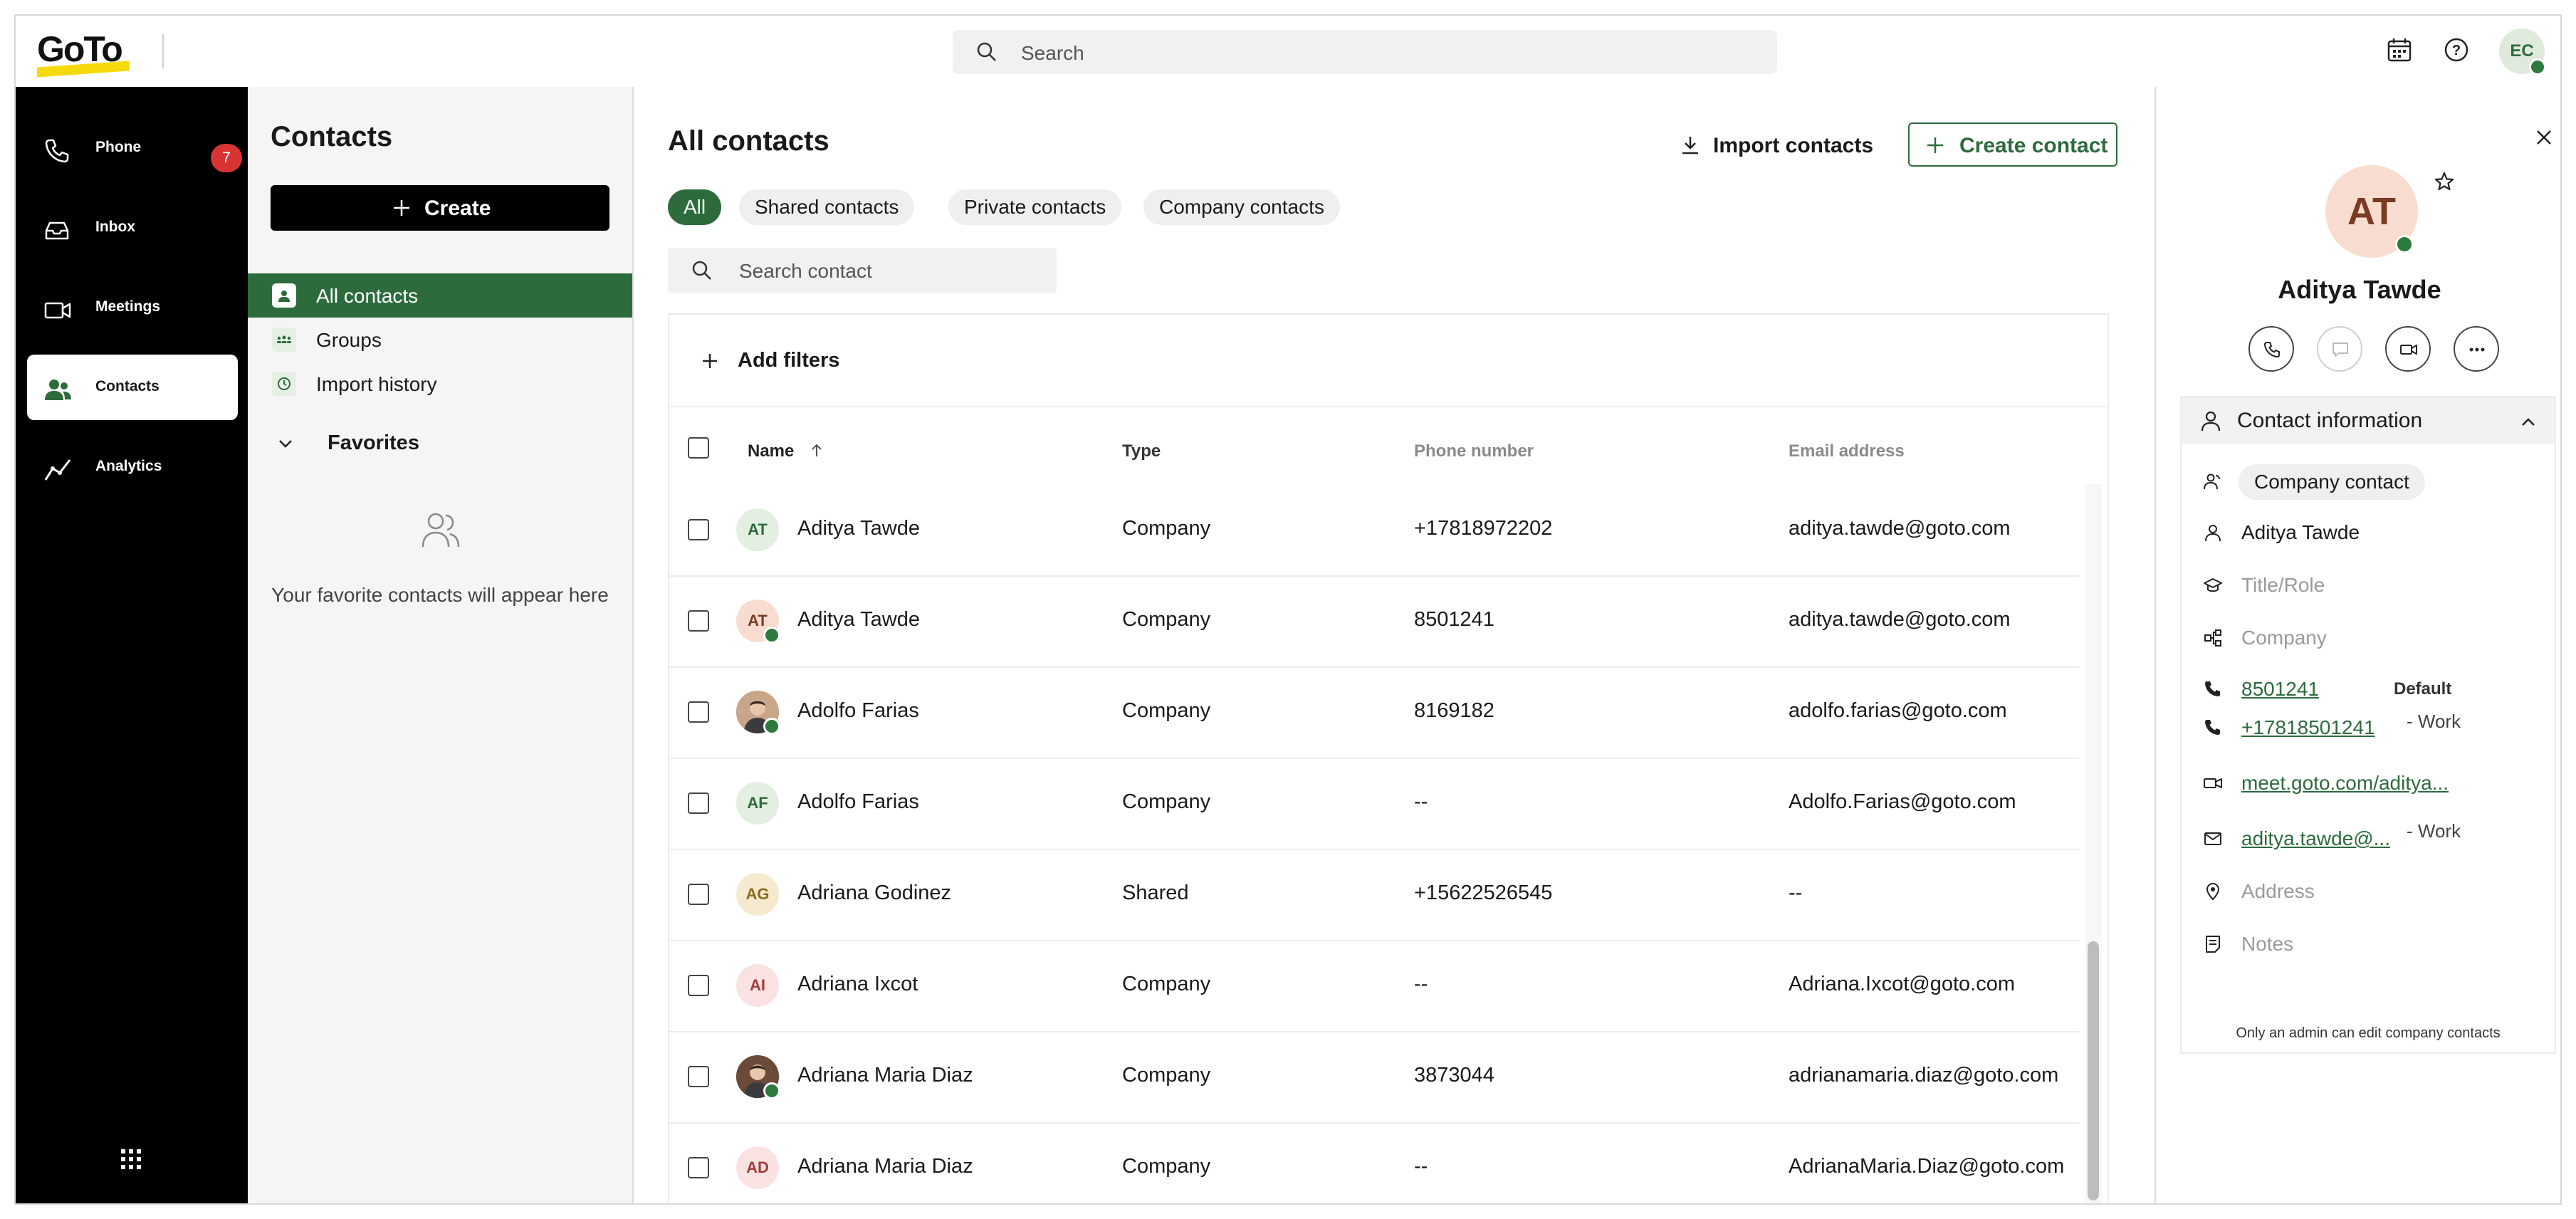 The image size is (2576, 1219). Describe the element at coordinates (758, 529) in the screenshot. I see `avatar-initials: AT` at that location.